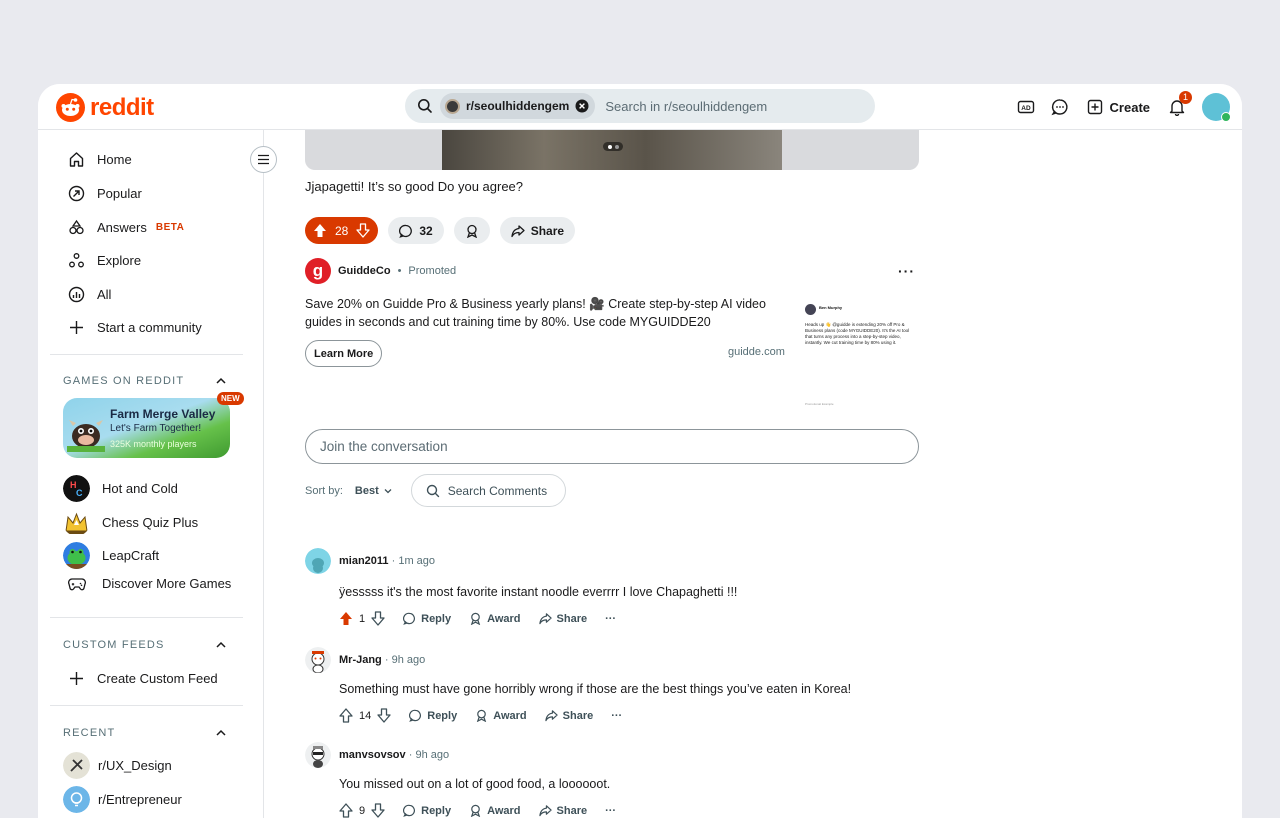  I want to click on sidebar-game-leapcraft: LeapCraft, so click(111, 555).